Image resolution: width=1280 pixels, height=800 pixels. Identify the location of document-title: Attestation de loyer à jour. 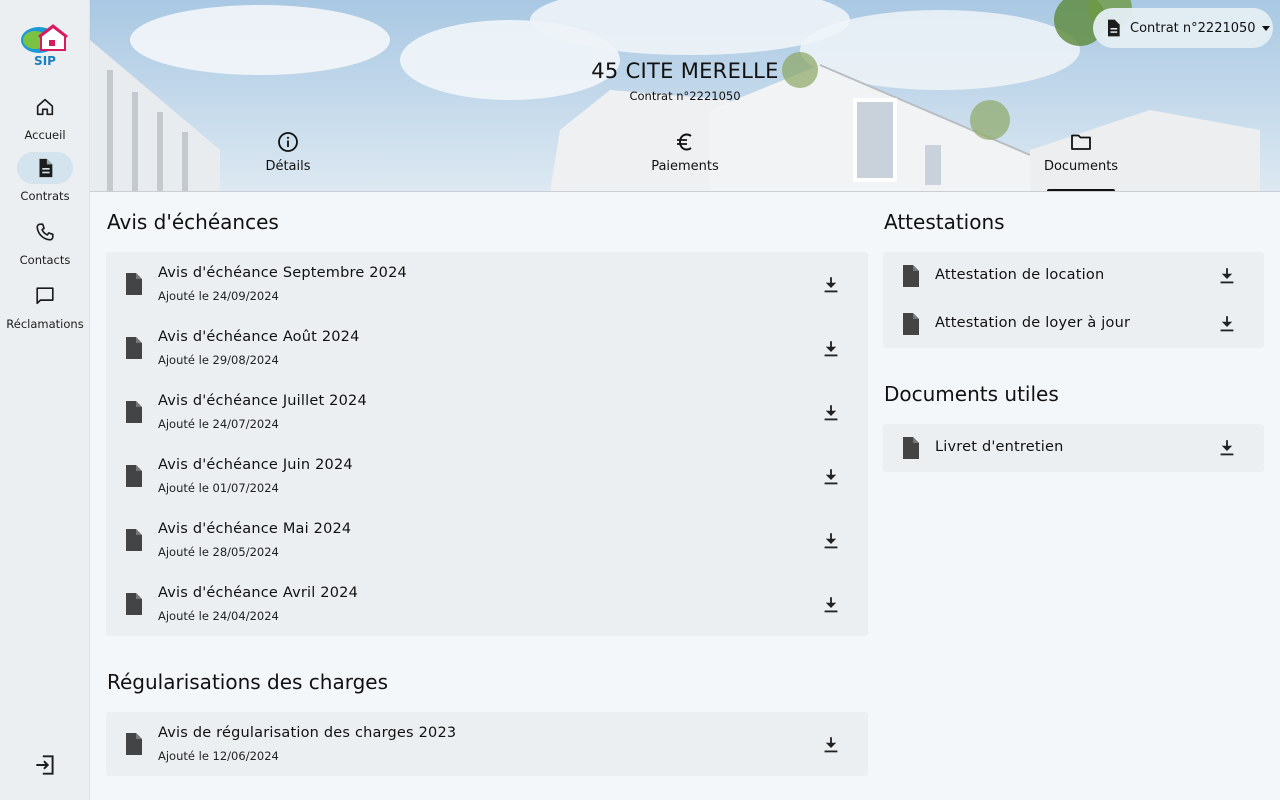
(1033, 323).